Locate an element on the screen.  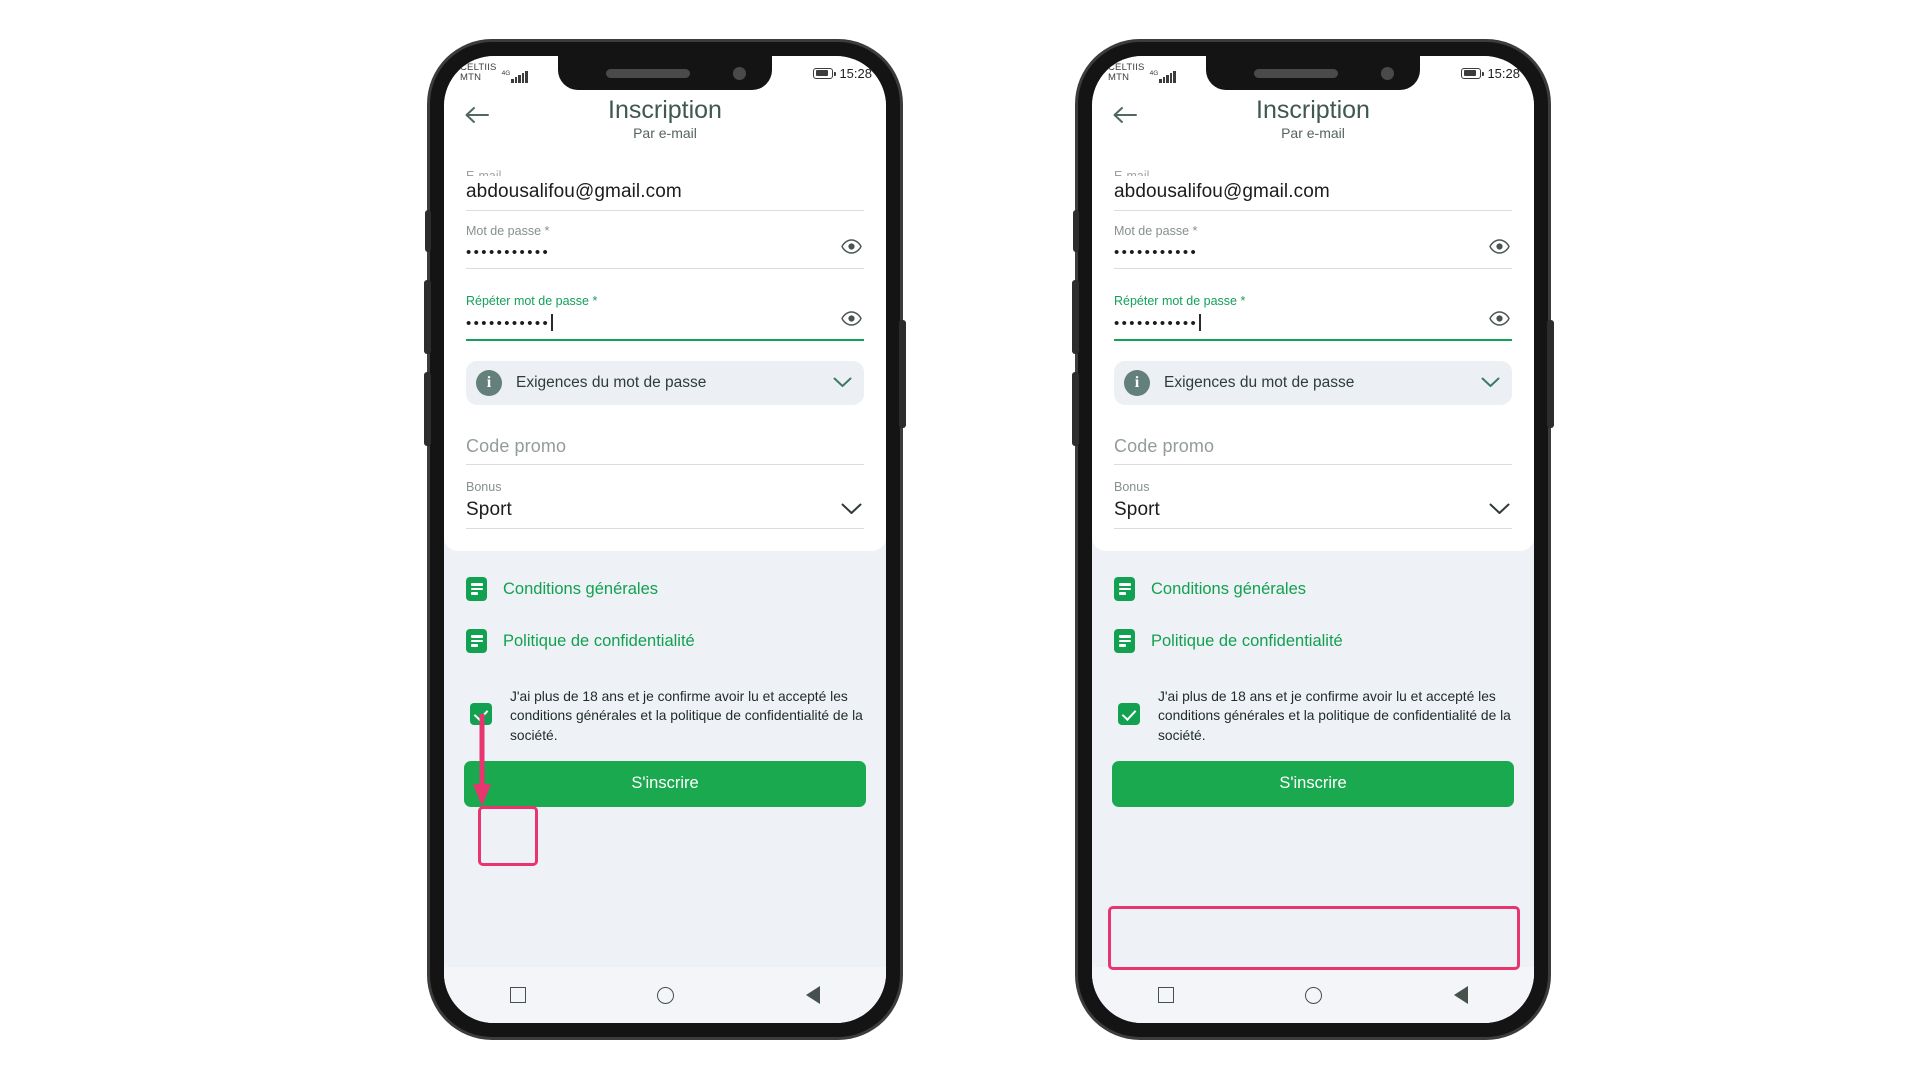
password-value: ••••••••••• is located at coordinates (1156, 252).